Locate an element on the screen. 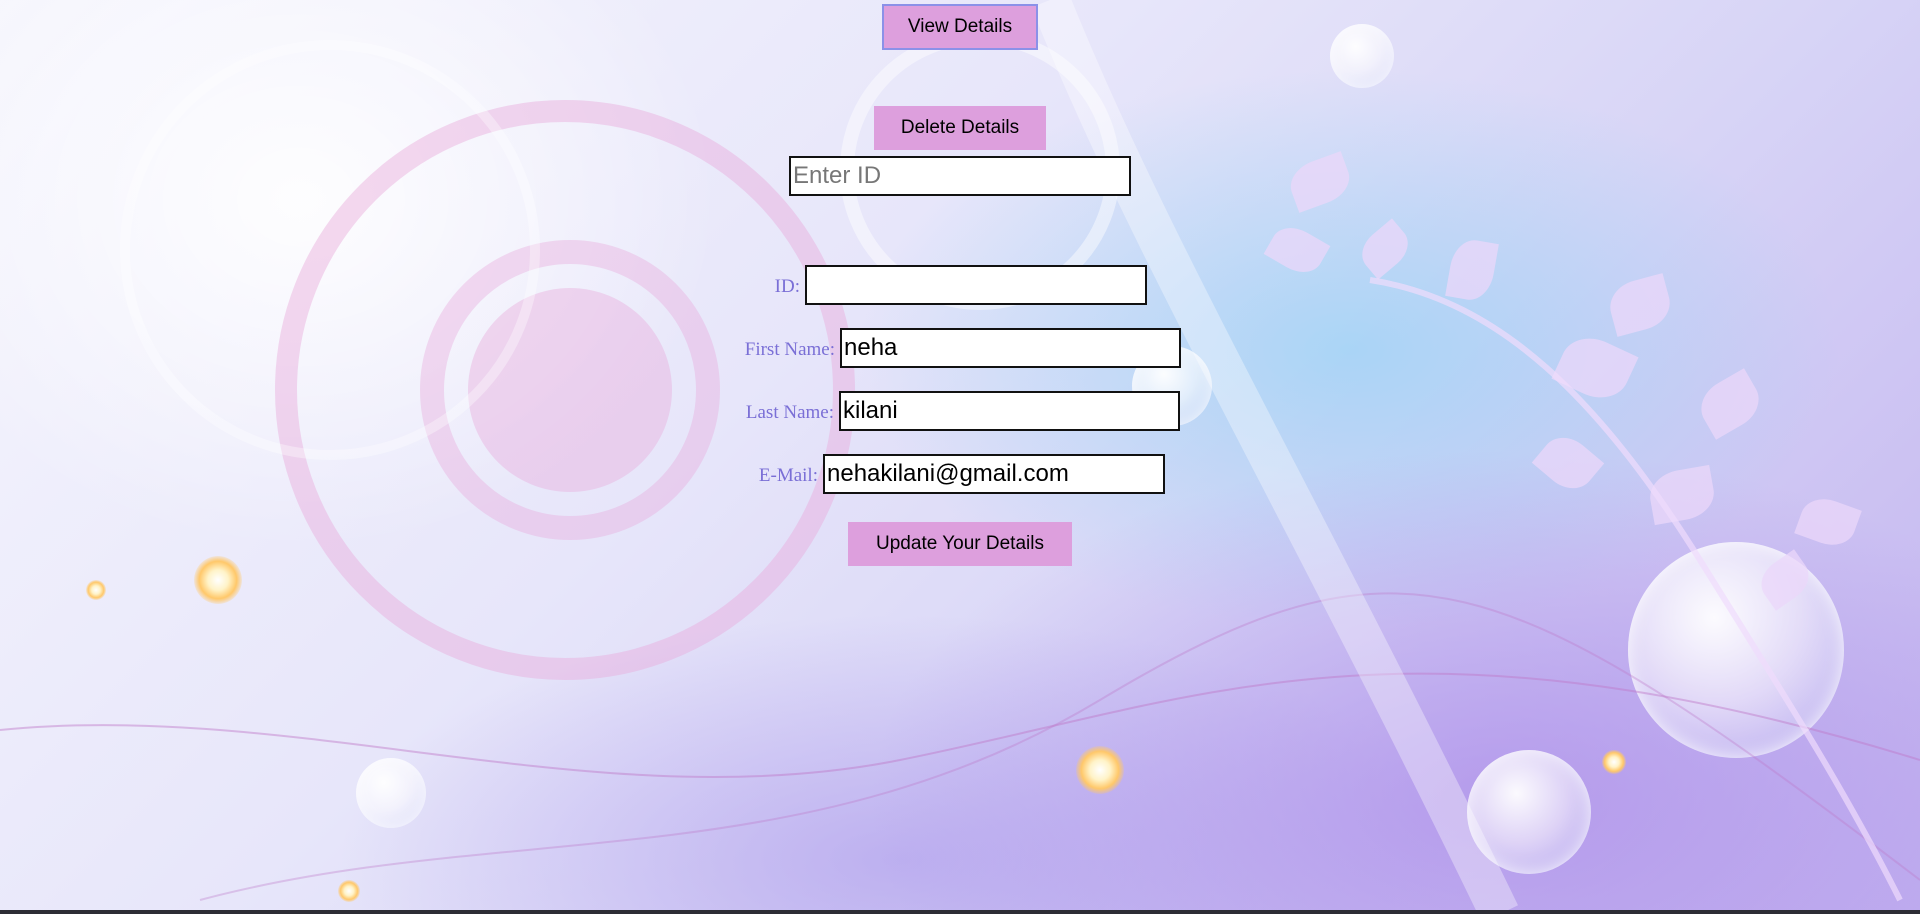  email-label: E-Mail: is located at coordinates (788, 475).